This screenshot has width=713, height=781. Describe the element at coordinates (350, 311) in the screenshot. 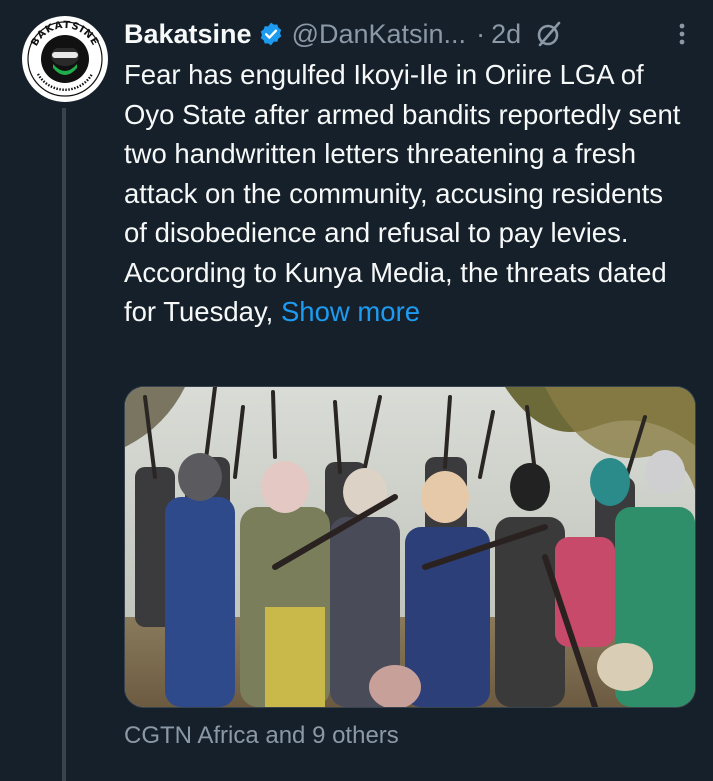

I see `show-more-link: Show more` at that location.